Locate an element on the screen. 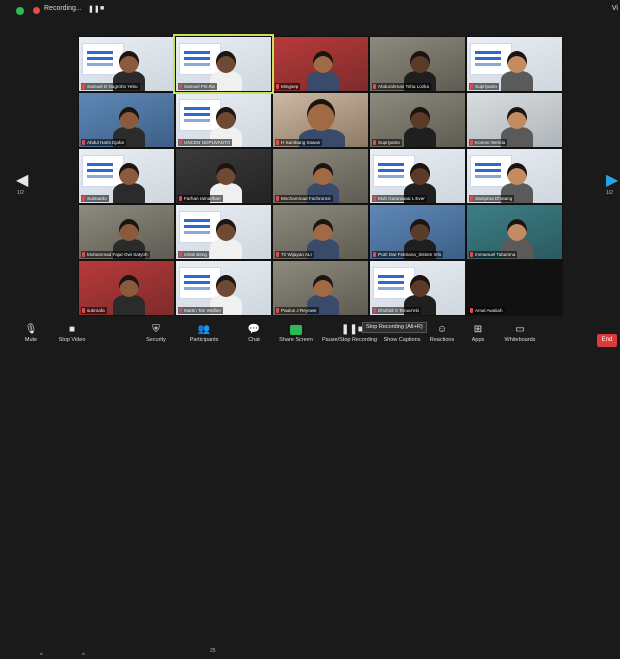 This screenshot has height=659, width=620. participant-name-tag: Komoo Werida is located at coordinates (488, 142).